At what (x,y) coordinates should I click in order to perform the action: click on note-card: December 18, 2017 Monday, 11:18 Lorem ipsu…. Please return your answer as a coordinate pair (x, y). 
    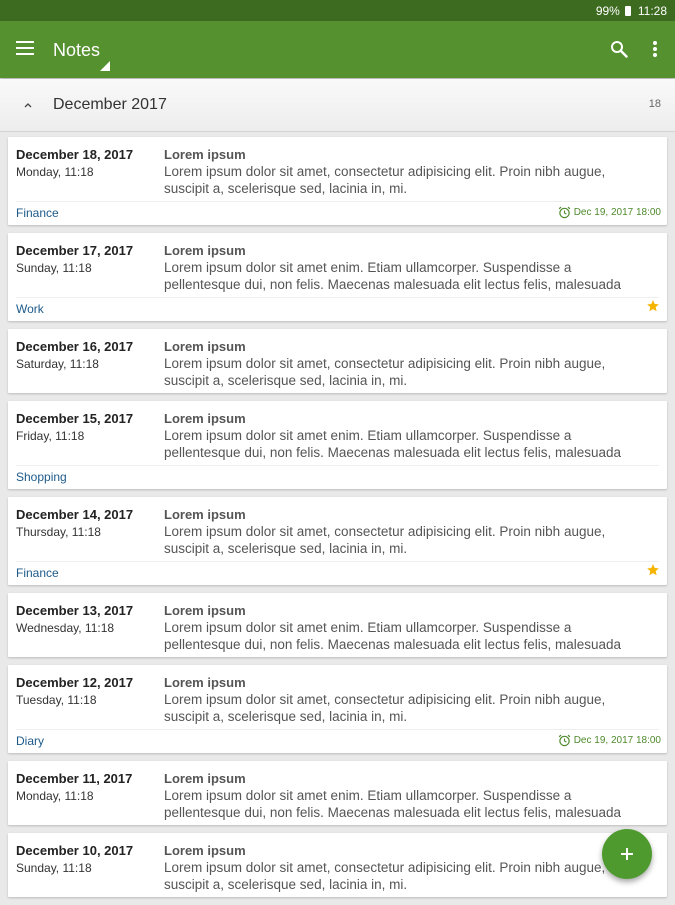
    Looking at the image, I should click on (337, 181).